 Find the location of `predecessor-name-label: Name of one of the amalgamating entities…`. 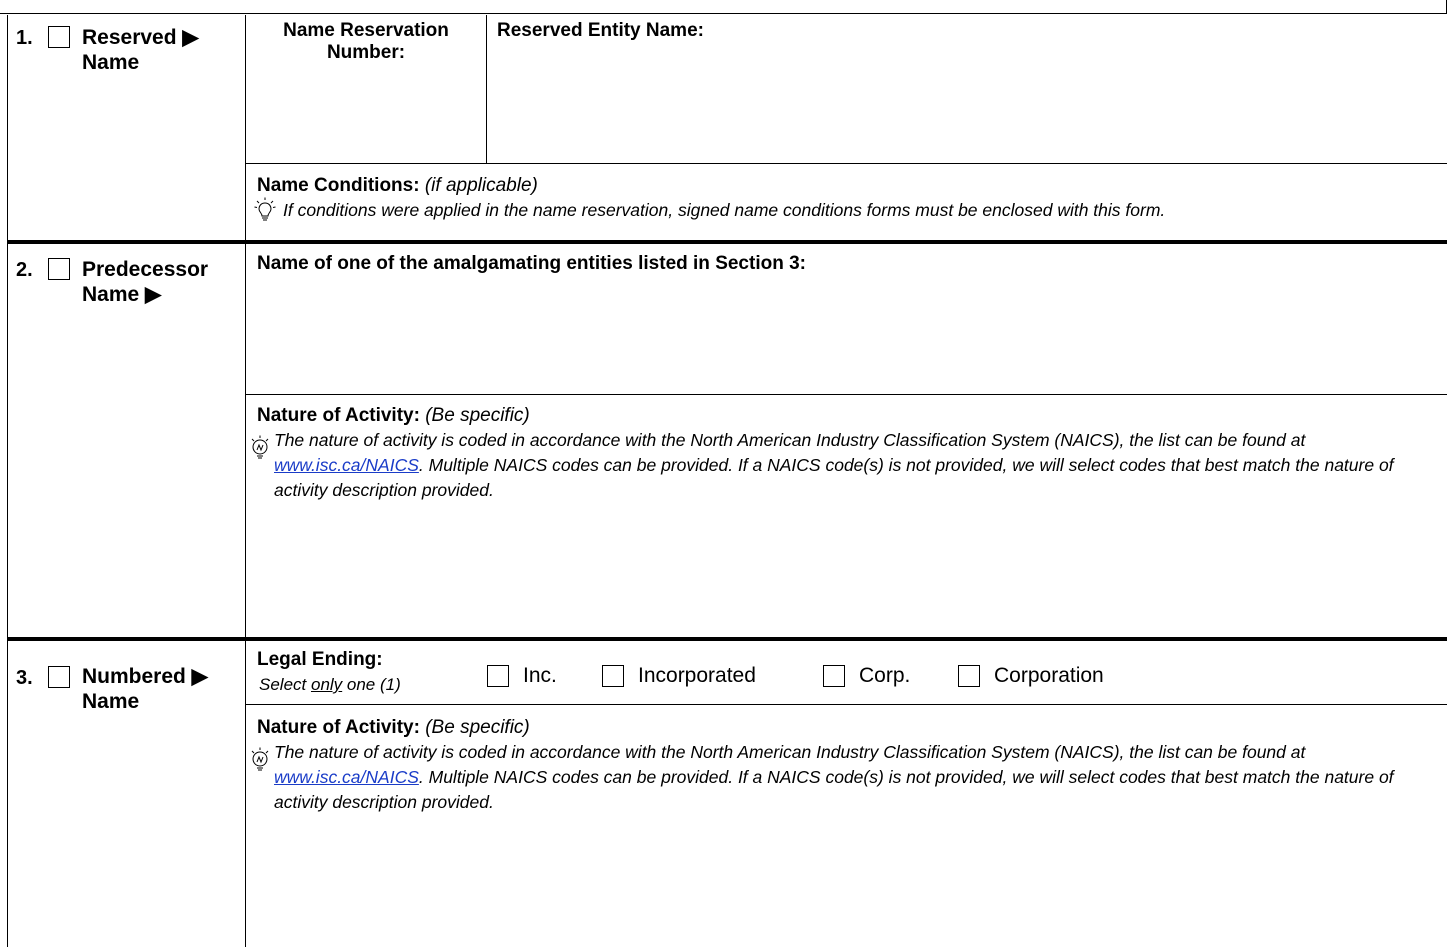

predecessor-name-label: Name of one of the amalgamating entities… is located at coordinates (531, 263).